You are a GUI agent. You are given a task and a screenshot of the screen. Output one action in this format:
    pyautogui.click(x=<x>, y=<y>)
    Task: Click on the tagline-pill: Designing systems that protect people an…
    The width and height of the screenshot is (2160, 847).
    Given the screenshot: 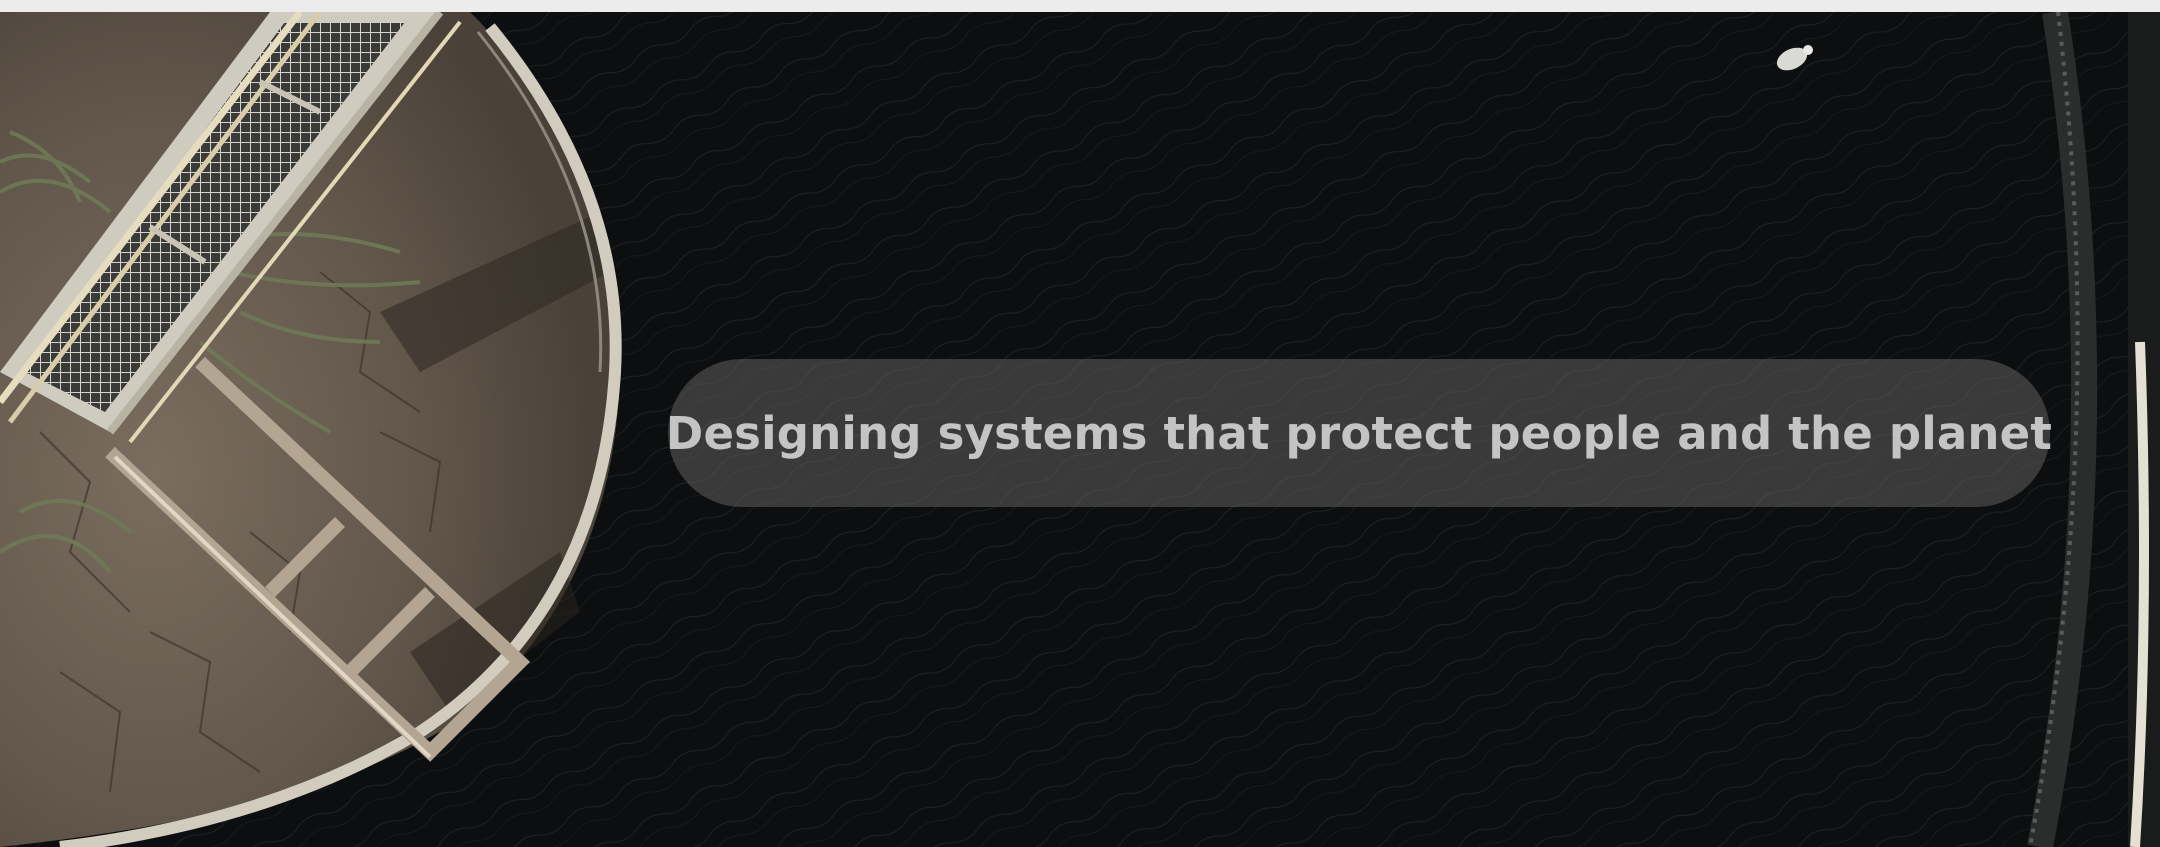 What is the action you would take?
    pyautogui.click(x=1359, y=433)
    